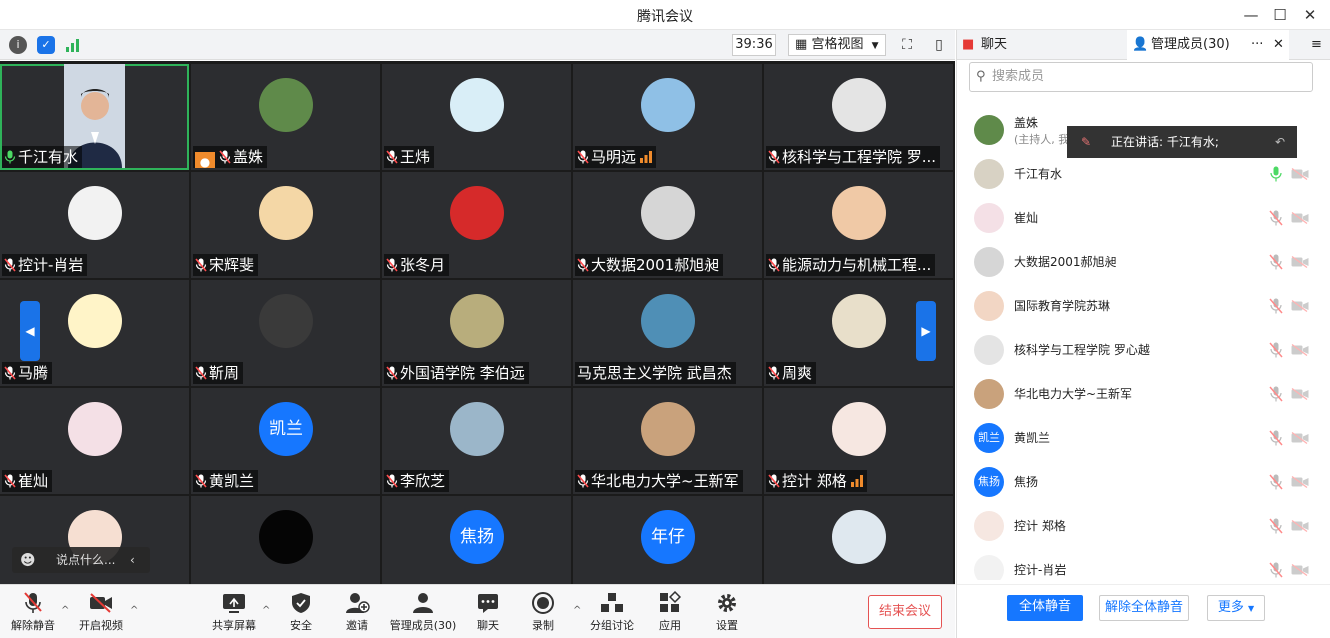  Describe the element at coordinates (65, 610) in the screenshot. I see `audio-options-chevron-icon: ^` at that location.